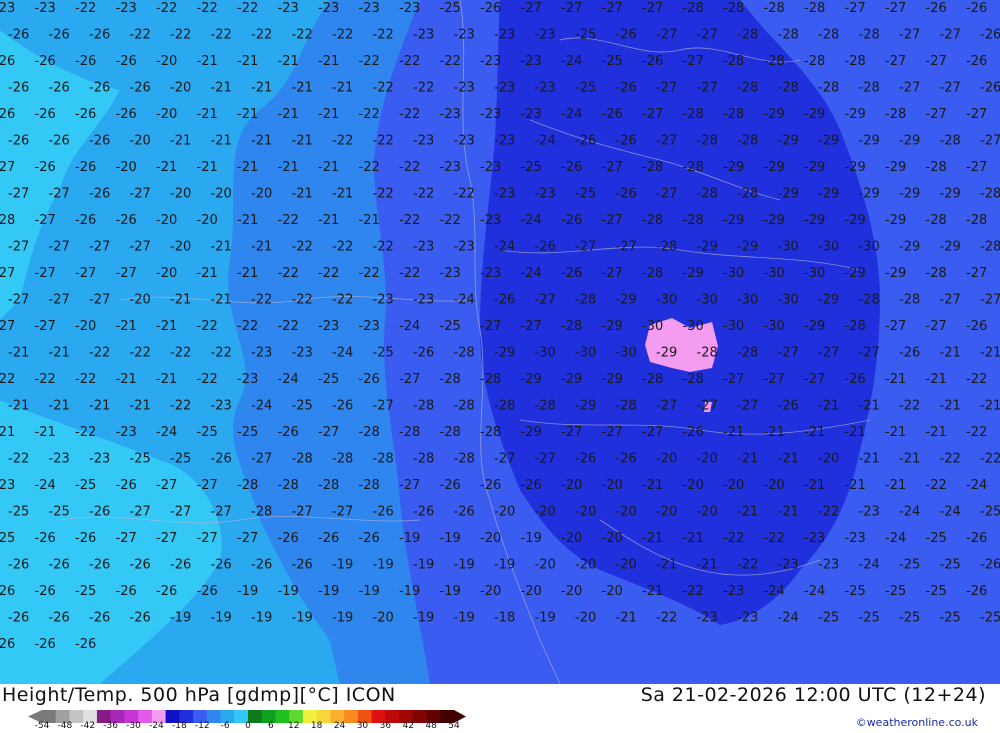 Image resolution: width=1000 pixels, height=733 pixels. I want to click on scale-tick-label: 30, so click(362, 726).